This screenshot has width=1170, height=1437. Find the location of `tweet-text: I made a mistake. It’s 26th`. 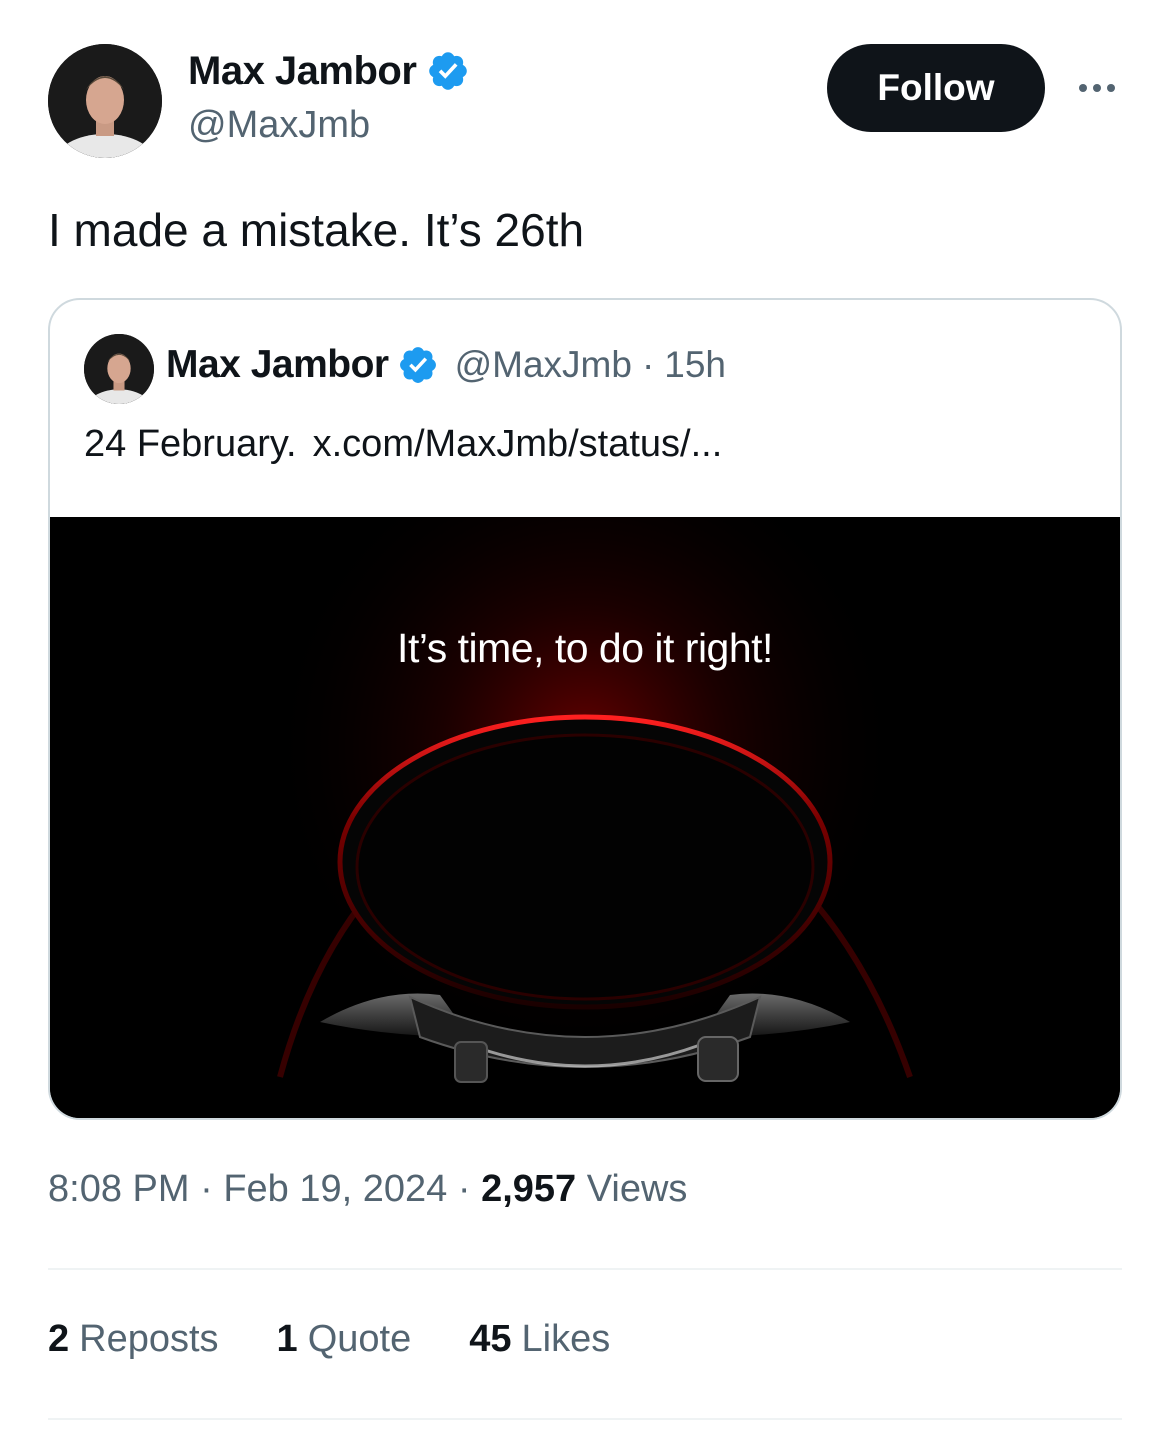

tweet-text: I made a mistake. It’s 26th is located at coordinates (316, 230).